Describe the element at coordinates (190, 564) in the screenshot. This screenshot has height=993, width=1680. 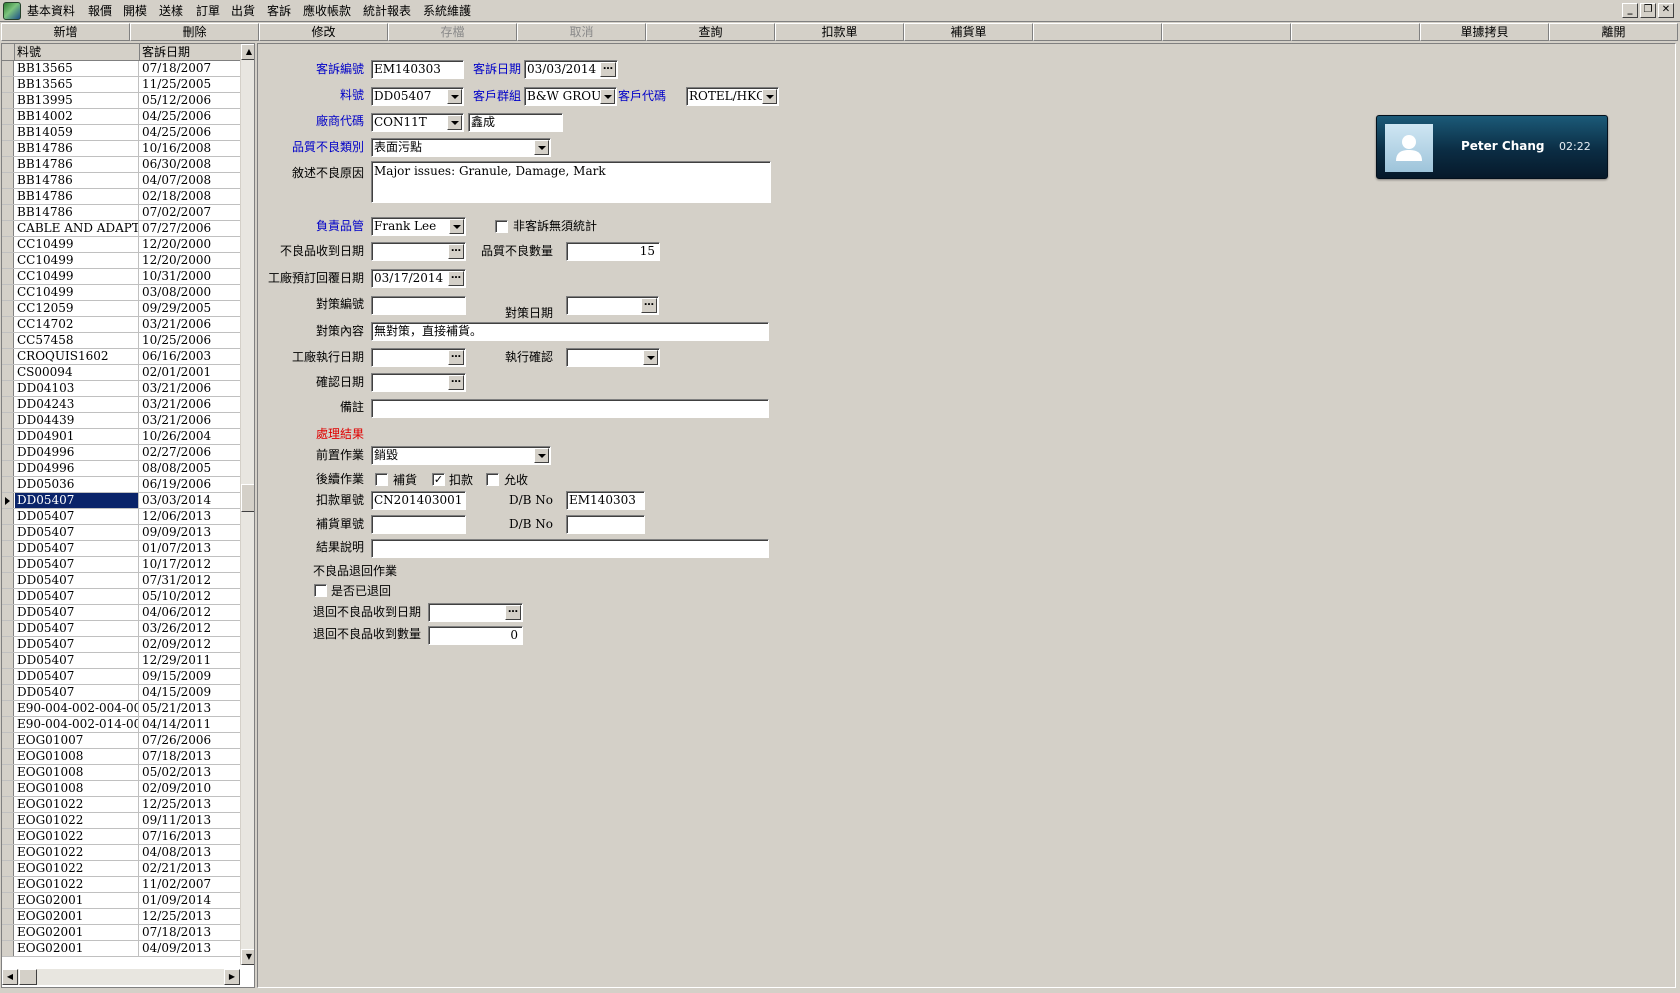
I see `cell-complaint-date: 10/17/2012` at that location.